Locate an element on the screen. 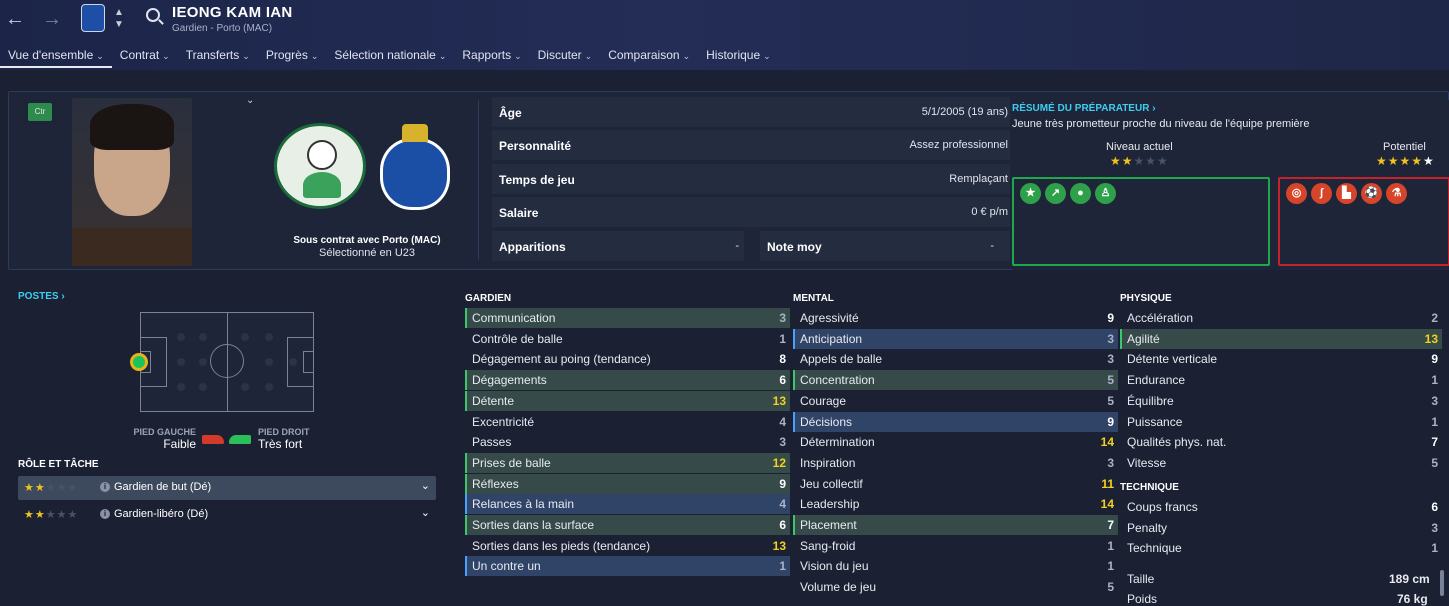 The height and width of the screenshot is (606, 1449). attribute-name: Réflexes is located at coordinates (495, 483).